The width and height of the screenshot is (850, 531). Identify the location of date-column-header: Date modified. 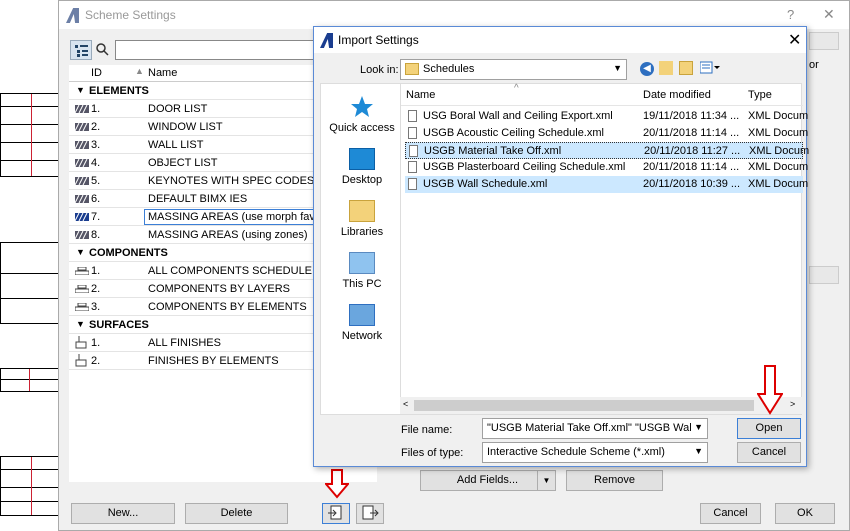
(677, 95).